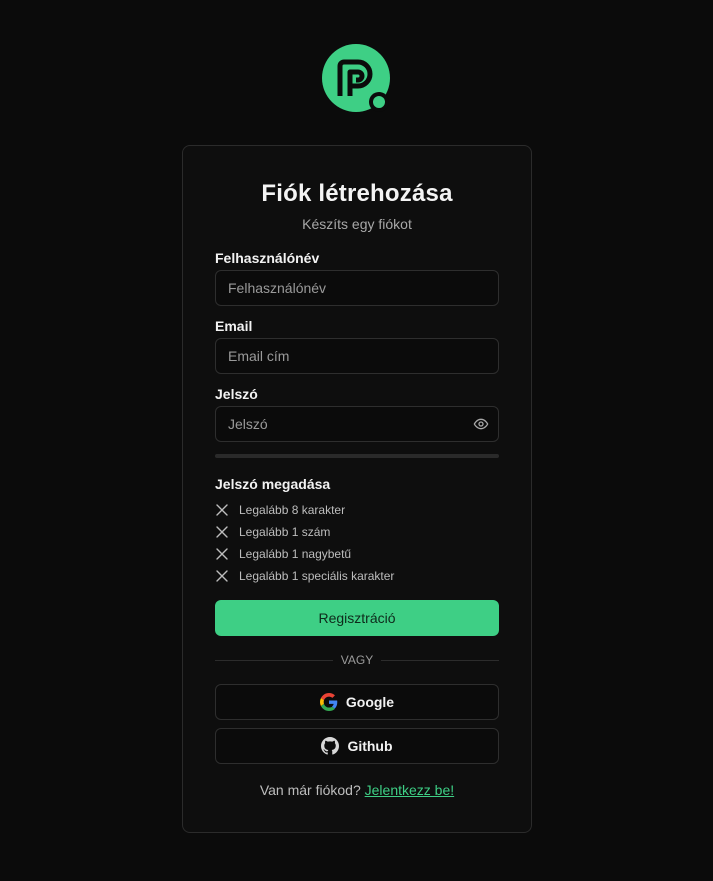  I want to click on requirement-item: Legalább 1 szám, so click(272, 532).